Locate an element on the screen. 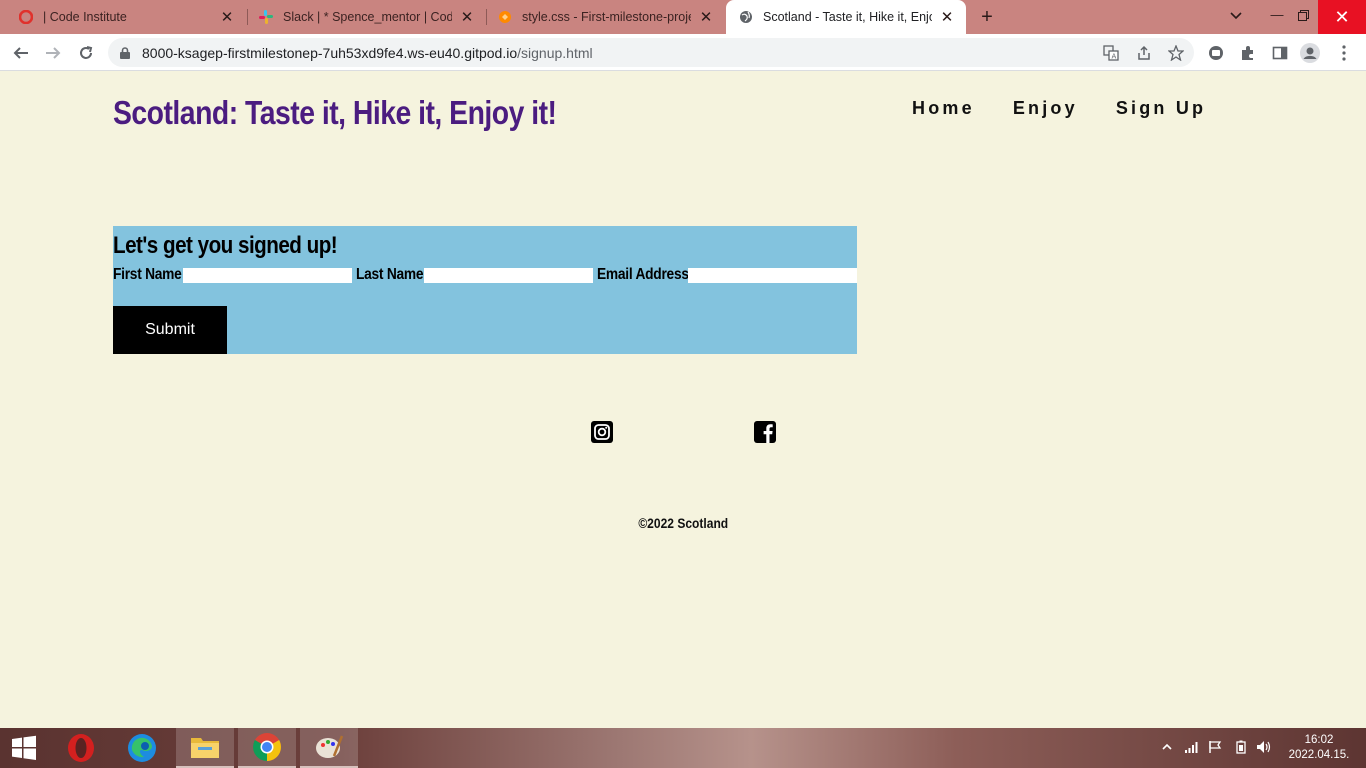 The width and height of the screenshot is (1366, 768). tab-style-css: style.css - First-milestone-project ✕ is located at coordinates (606, 17).